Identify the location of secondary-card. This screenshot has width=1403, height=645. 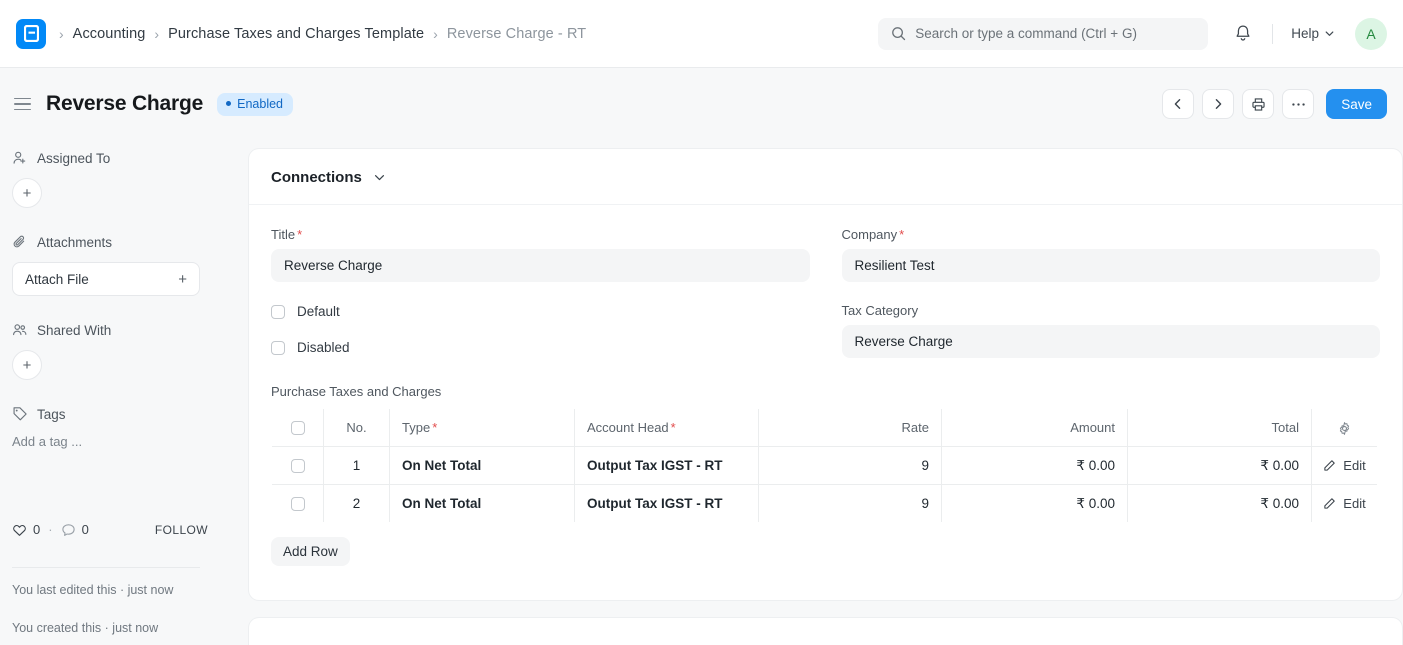
(825, 631).